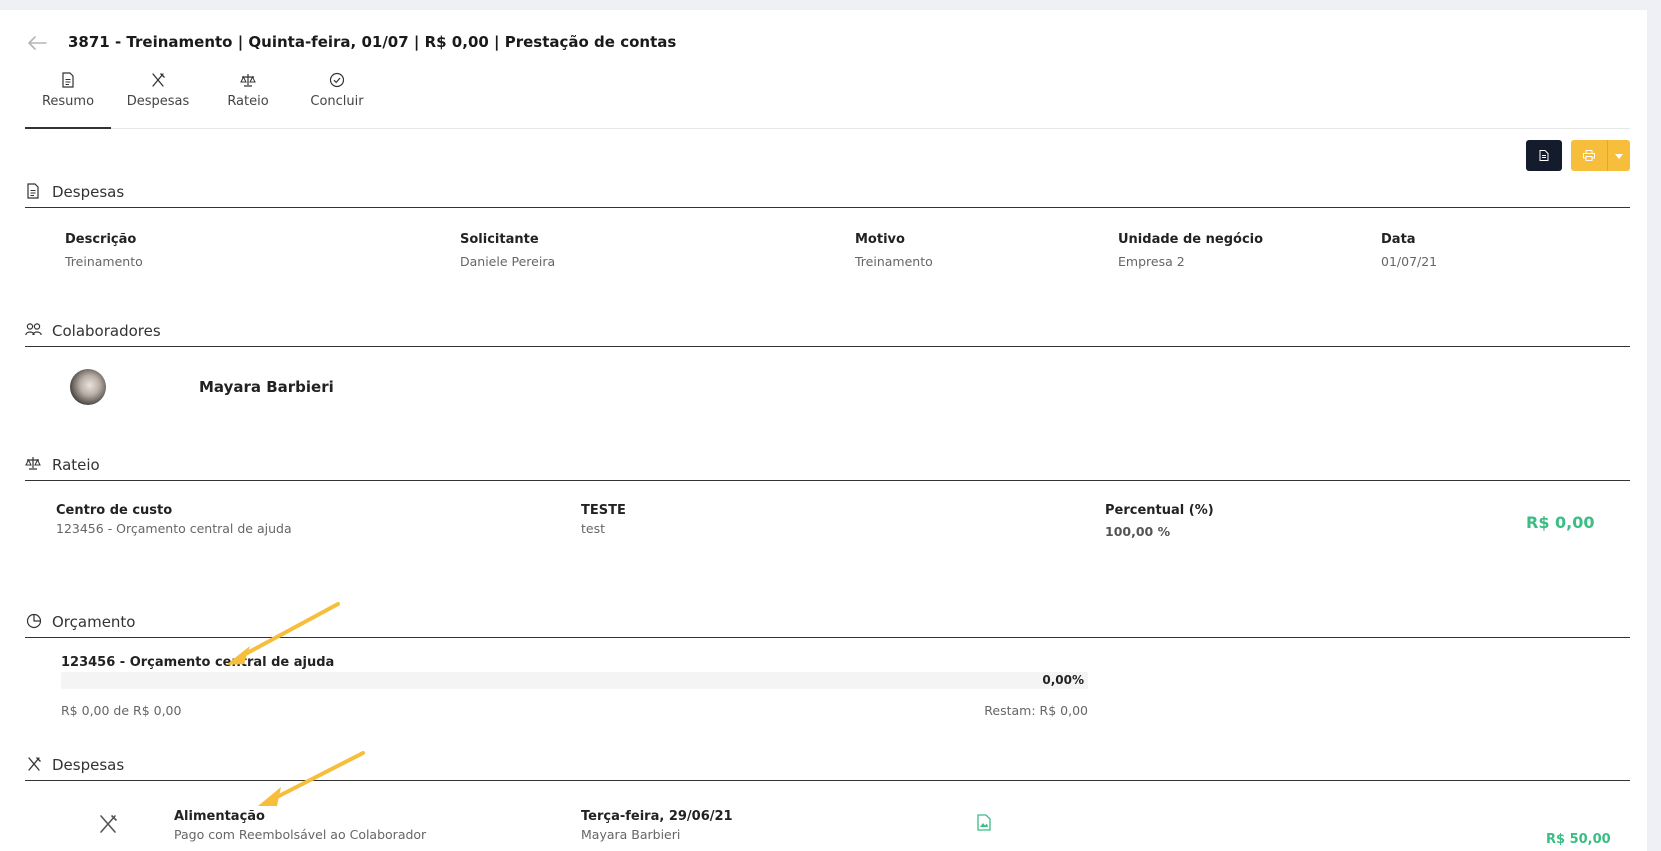 The width and height of the screenshot is (1661, 851). I want to click on collaborator-name: Mayara Barbieri, so click(266, 387).